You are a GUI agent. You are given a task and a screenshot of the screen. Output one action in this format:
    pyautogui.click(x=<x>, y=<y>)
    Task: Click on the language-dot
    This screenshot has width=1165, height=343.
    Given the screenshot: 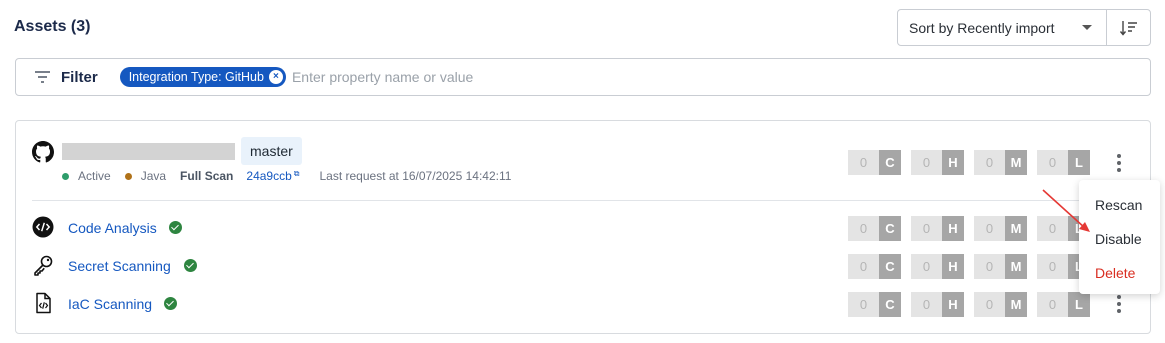 What is the action you would take?
    pyautogui.click(x=128, y=176)
    